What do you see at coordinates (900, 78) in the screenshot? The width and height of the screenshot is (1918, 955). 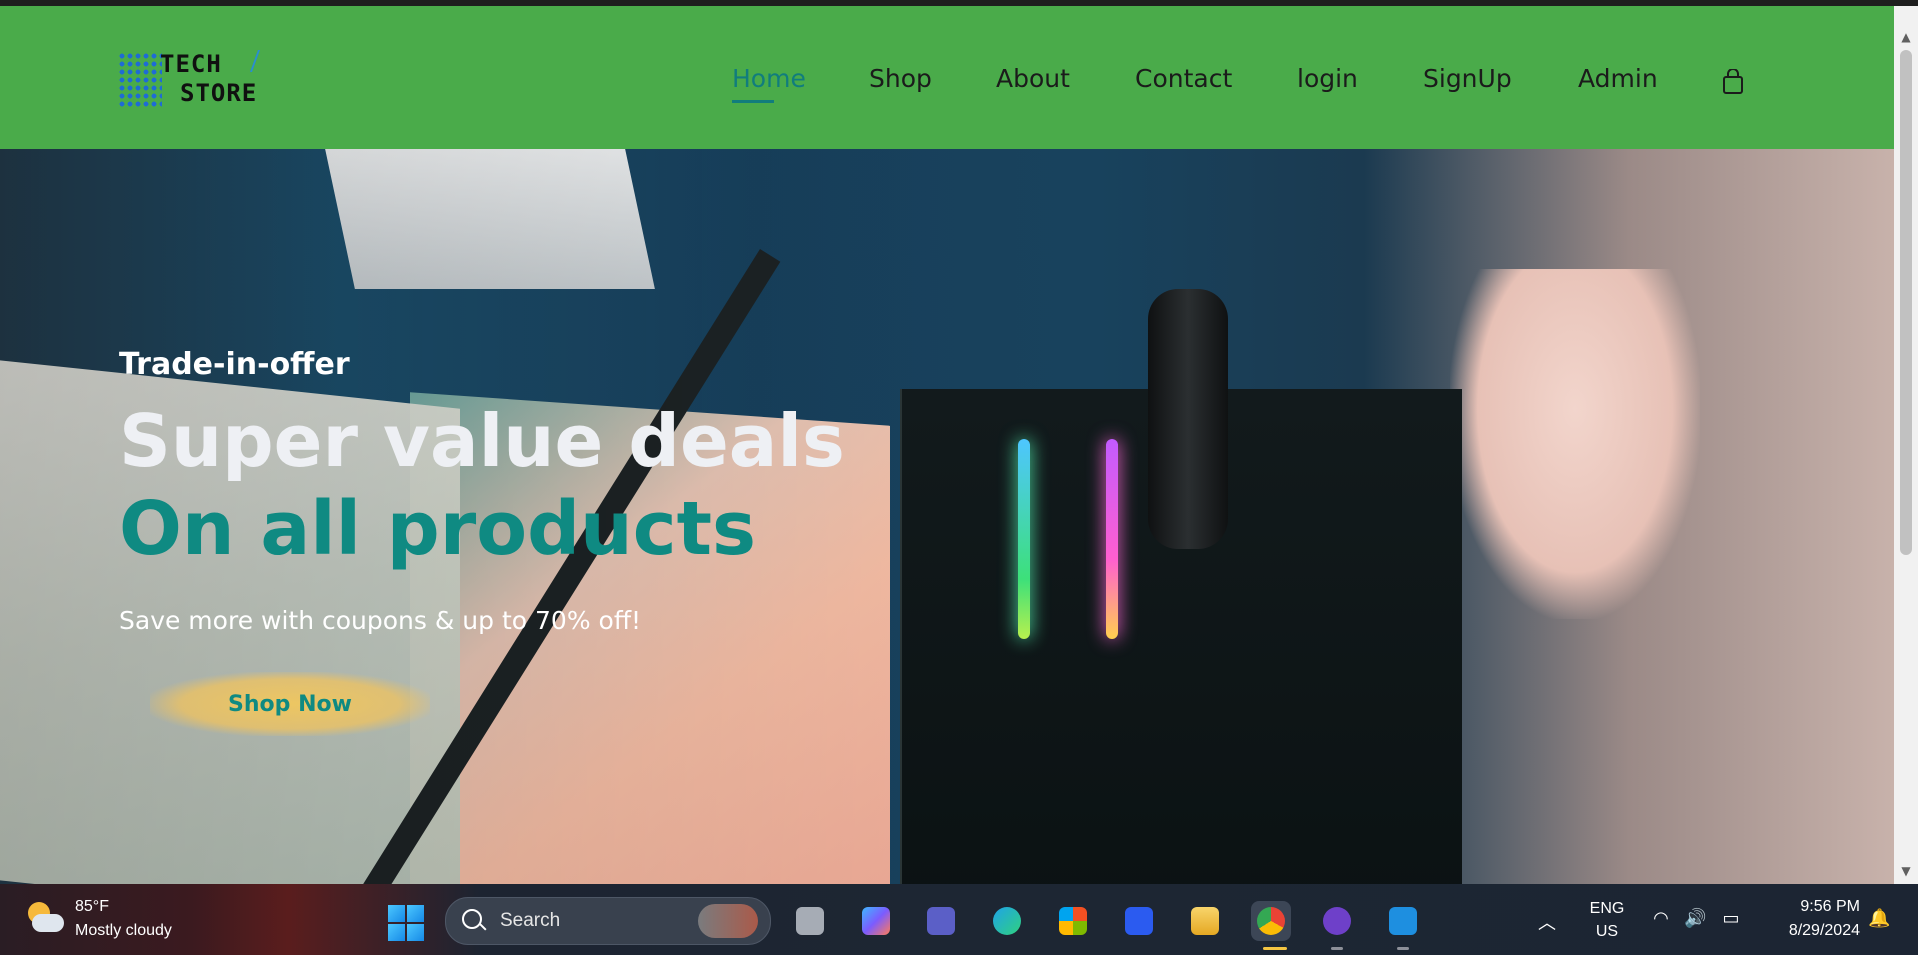 I see `nav-shop: Shop` at bounding box center [900, 78].